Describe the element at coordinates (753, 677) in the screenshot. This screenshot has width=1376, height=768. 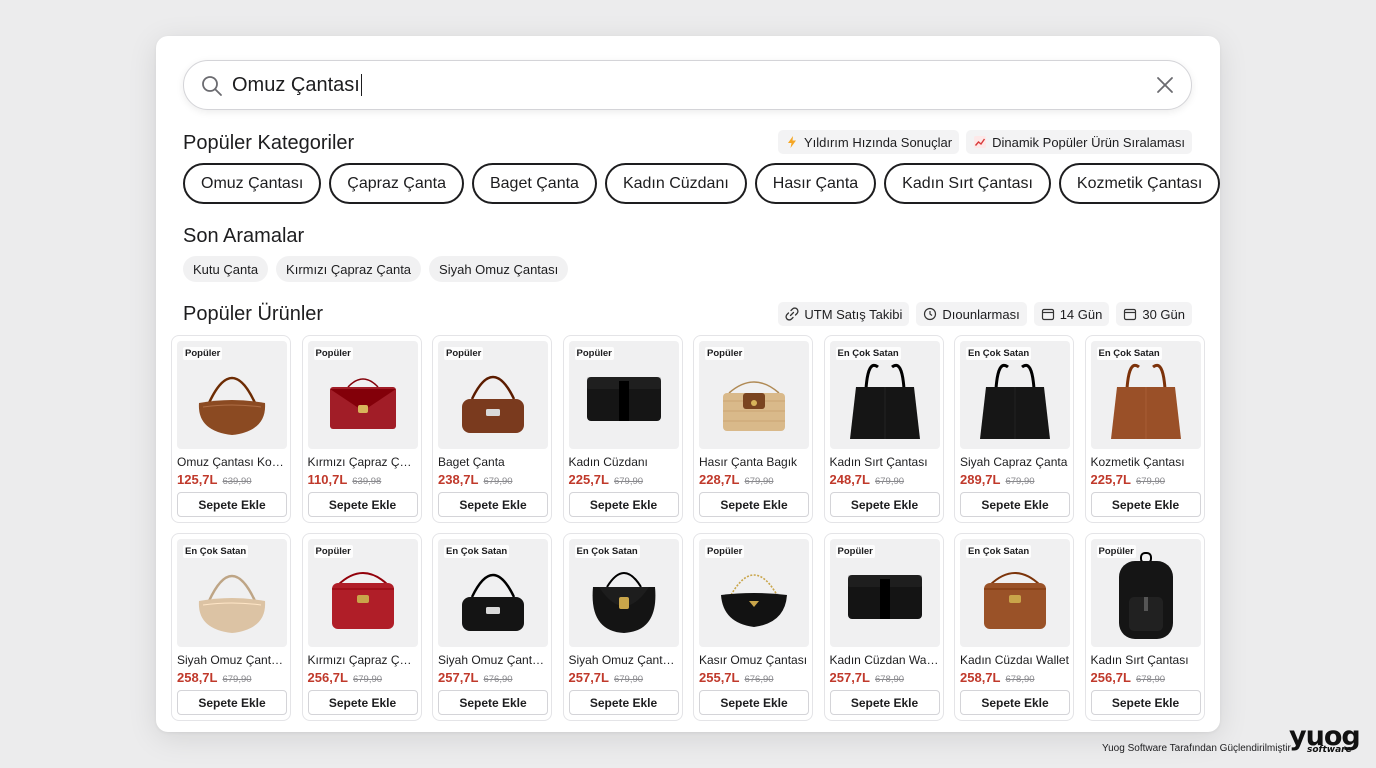
I see `product-prices: 255,7L 676,90` at that location.